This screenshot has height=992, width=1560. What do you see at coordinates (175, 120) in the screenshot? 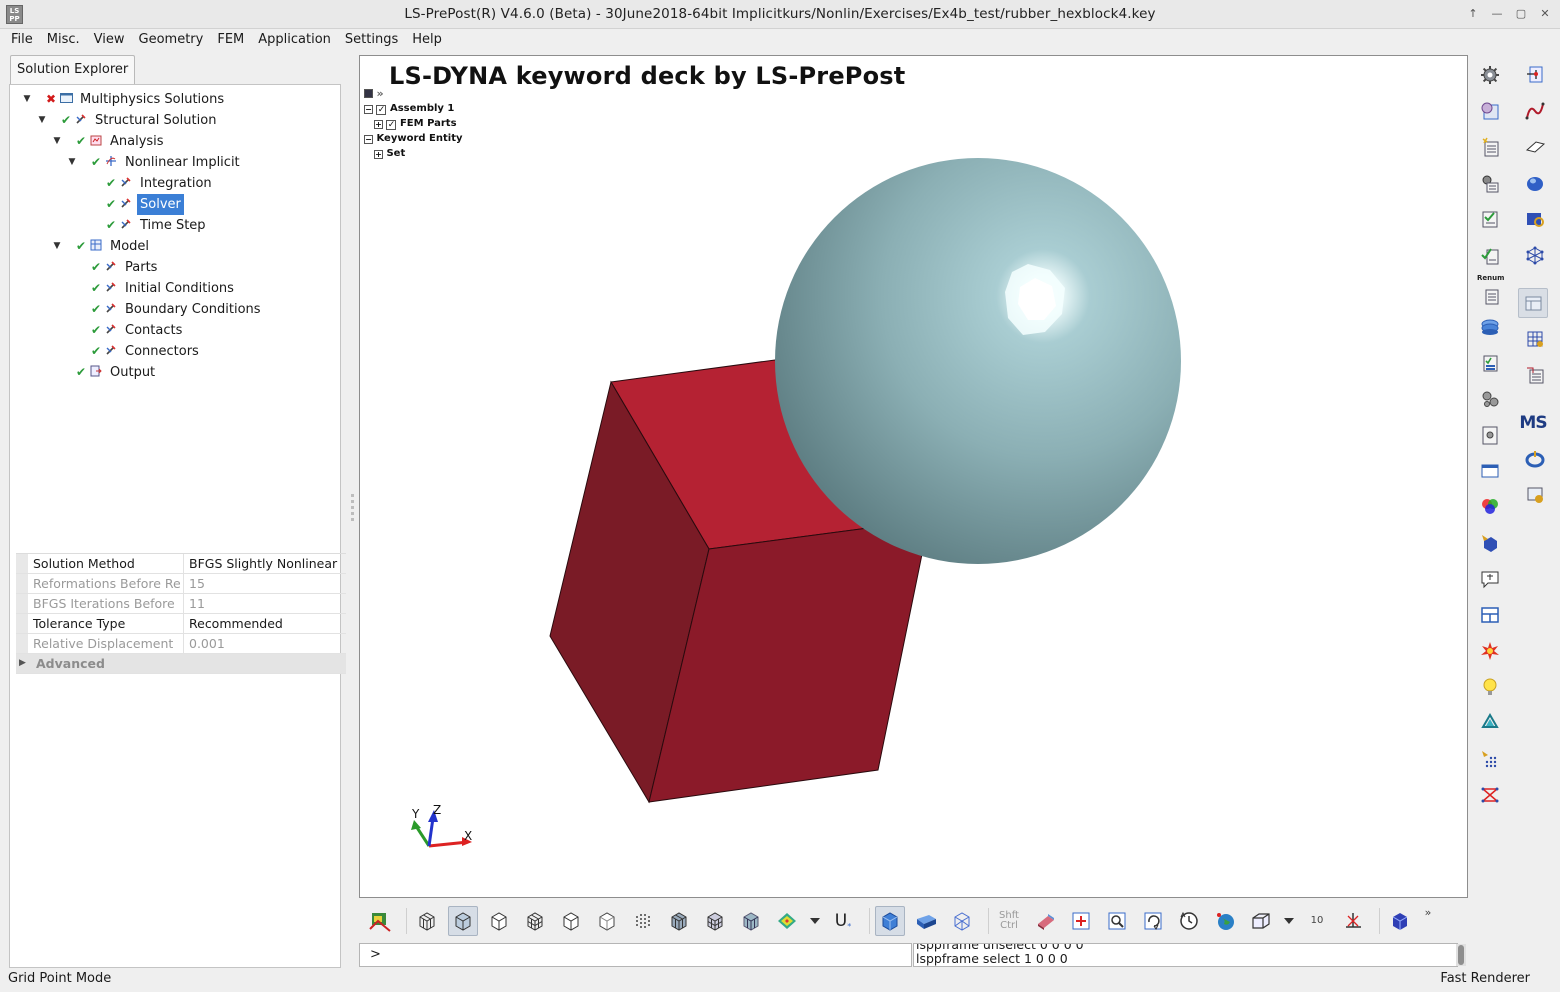
I see `tree-item-structural-solution: ▼ ✔ Structural Solution` at bounding box center [175, 120].